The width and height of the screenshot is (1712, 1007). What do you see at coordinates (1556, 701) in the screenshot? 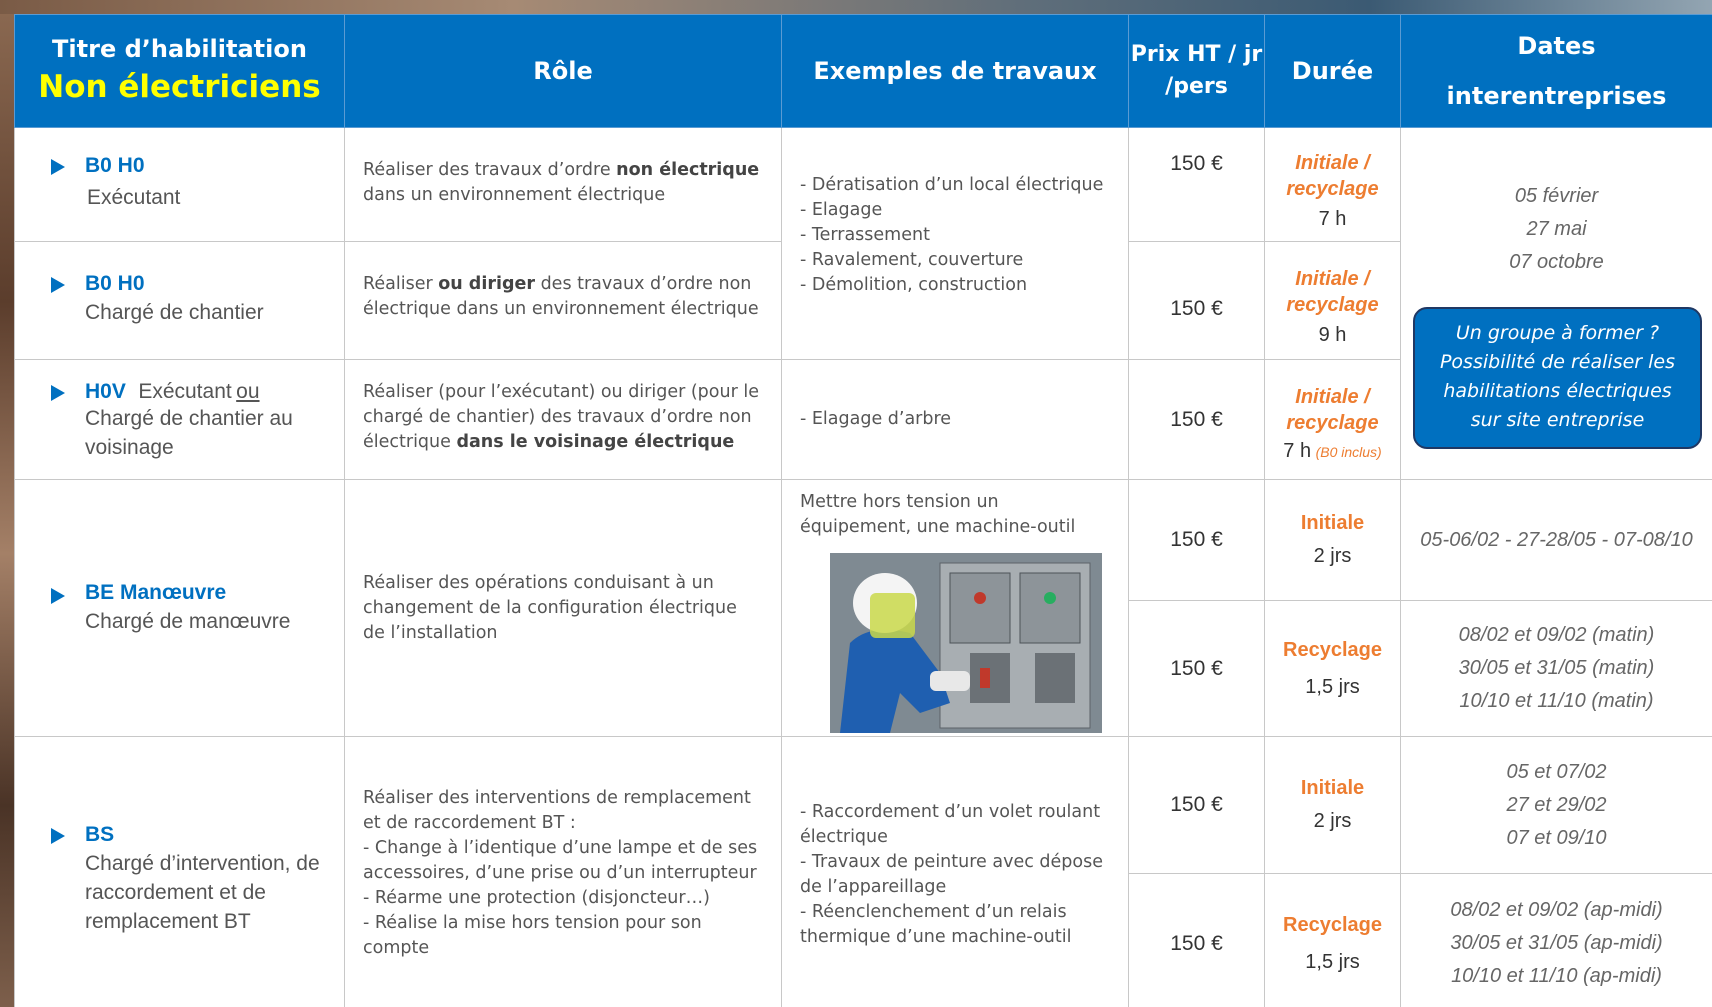
I see `date-item: 10/10 et 11/10 (matin)` at bounding box center [1556, 701].